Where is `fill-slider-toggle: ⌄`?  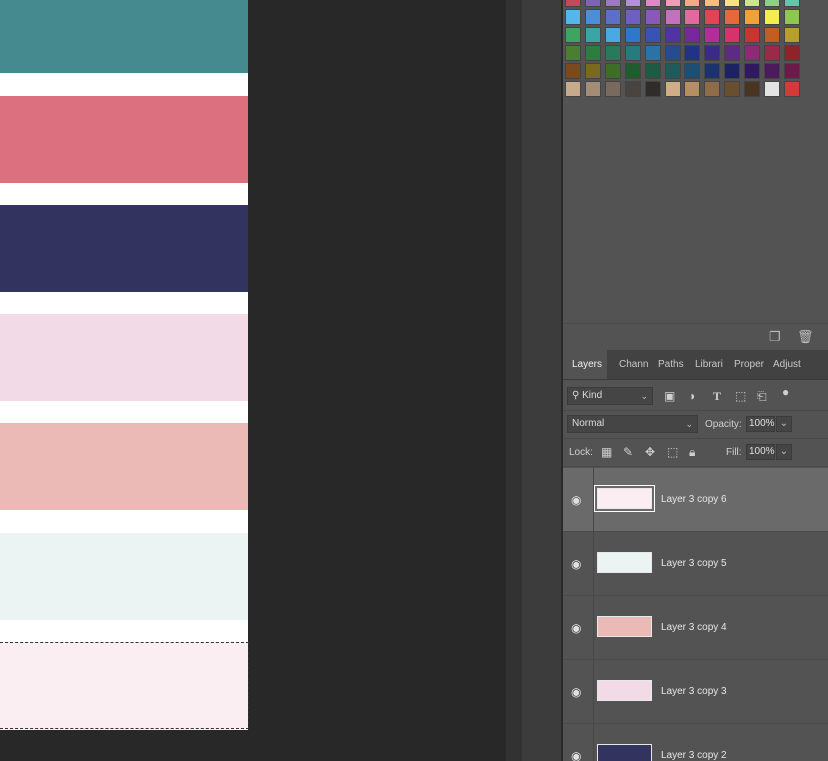
fill-slider-toggle: ⌄ is located at coordinates (784, 452).